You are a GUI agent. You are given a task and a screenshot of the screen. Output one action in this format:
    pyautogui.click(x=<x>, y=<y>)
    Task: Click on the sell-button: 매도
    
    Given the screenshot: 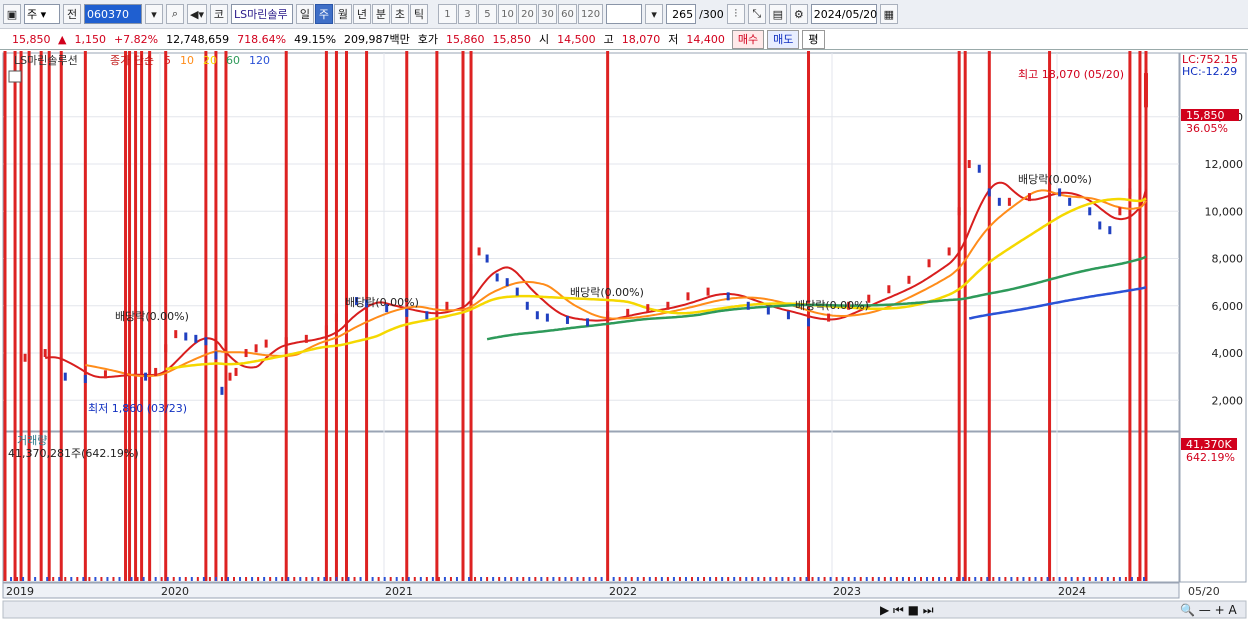 What is the action you would take?
    pyautogui.click(x=783, y=39)
    